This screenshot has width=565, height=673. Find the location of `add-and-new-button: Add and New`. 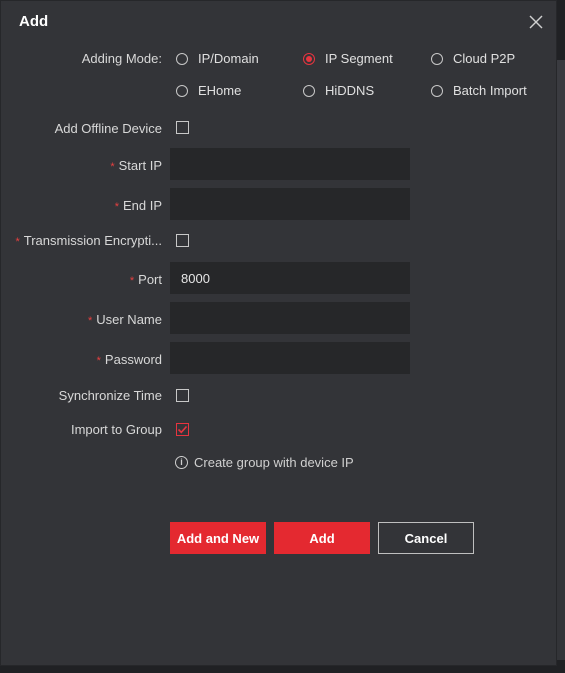

add-and-new-button: Add and New is located at coordinates (218, 538).